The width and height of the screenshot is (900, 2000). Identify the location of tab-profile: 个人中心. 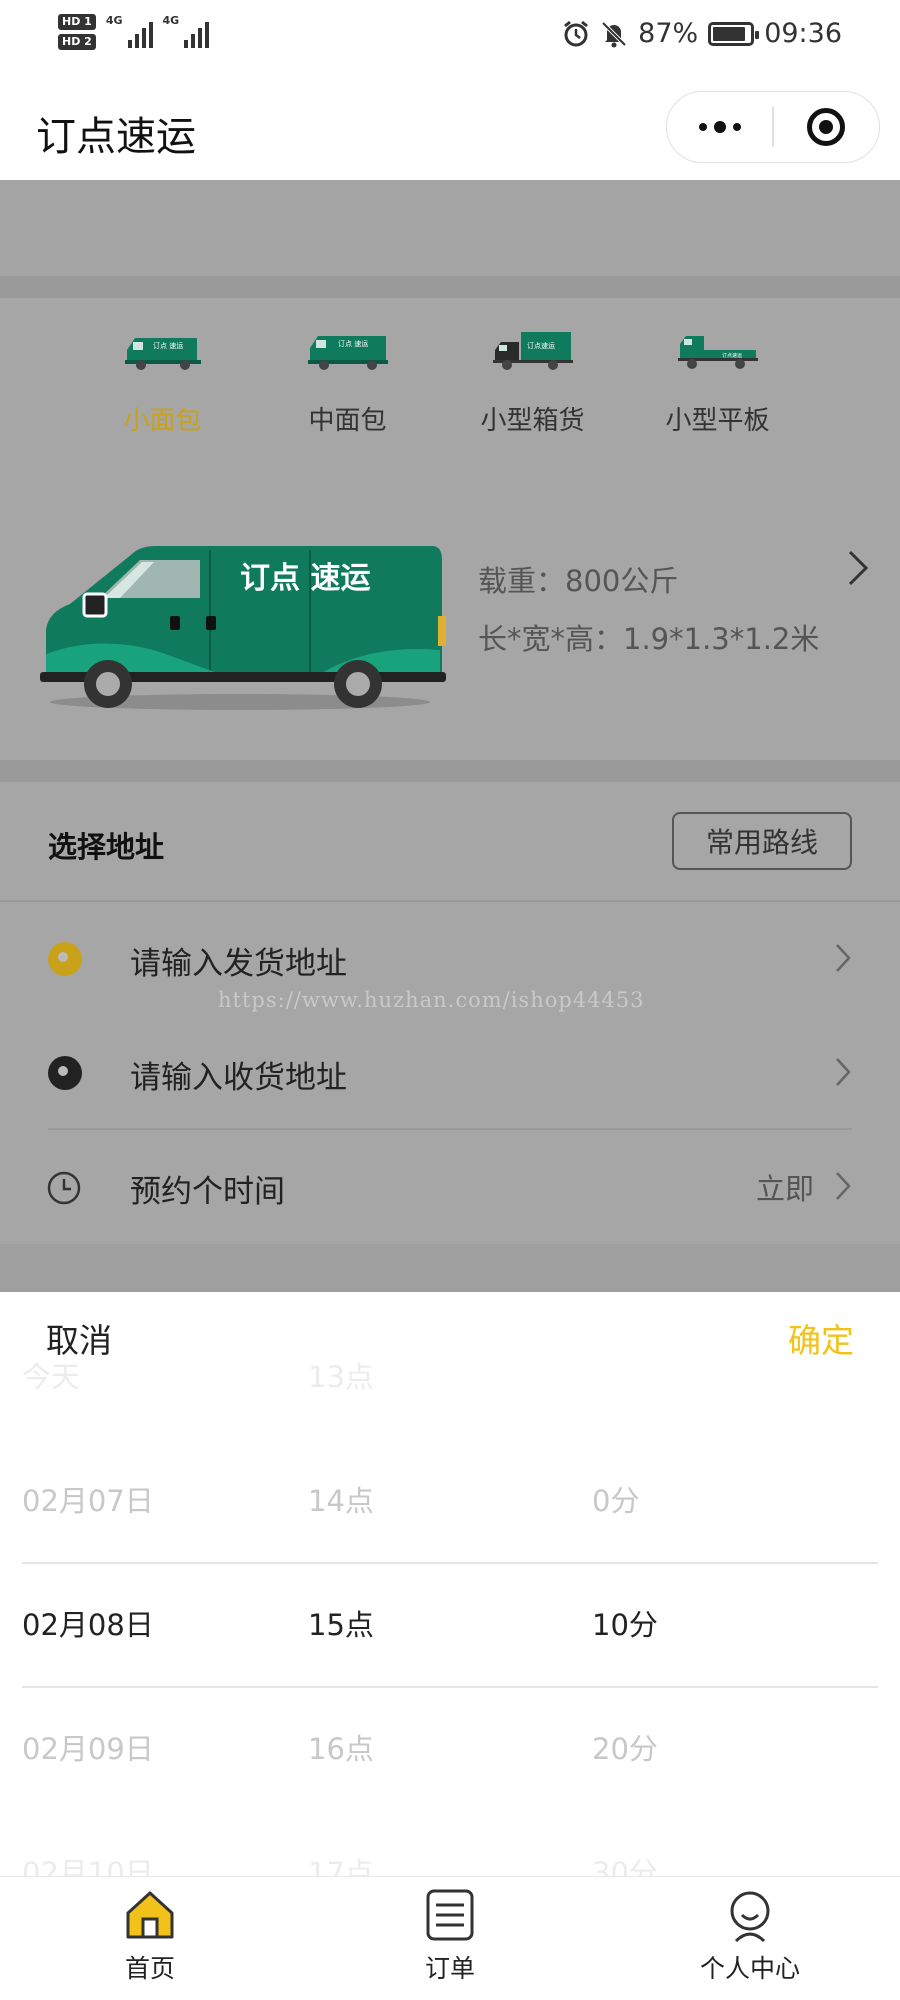
(750, 1936).